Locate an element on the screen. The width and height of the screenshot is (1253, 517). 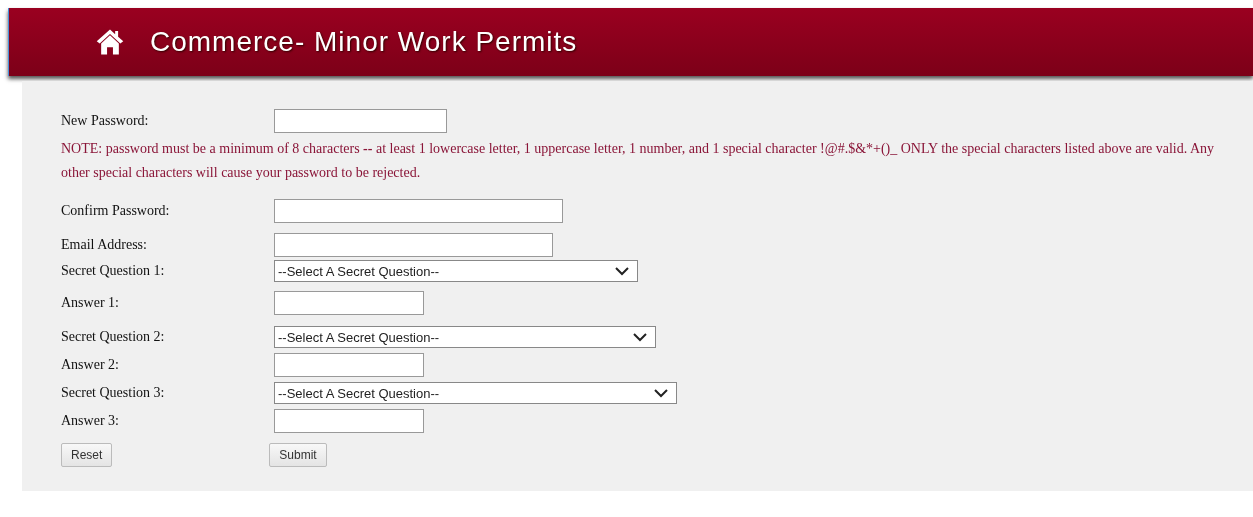
field-label: Secret Question 3: is located at coordinates (113, 393).